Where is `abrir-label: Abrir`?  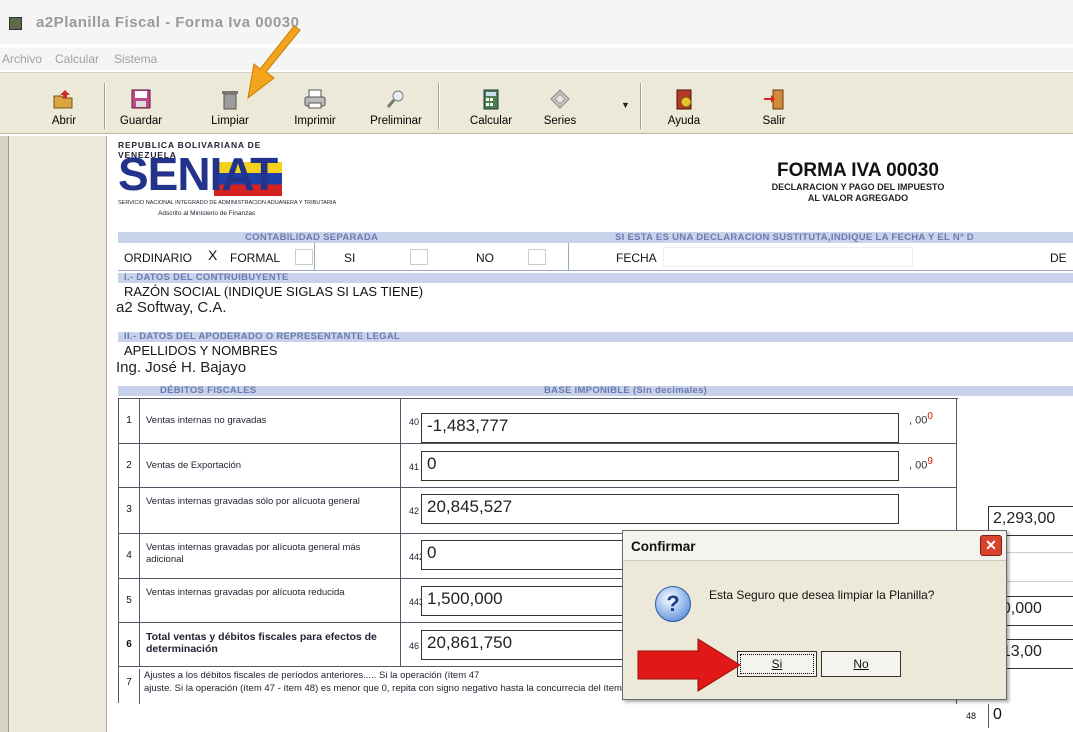
abrir-label: Abrir is located at coordinates (64, 121).